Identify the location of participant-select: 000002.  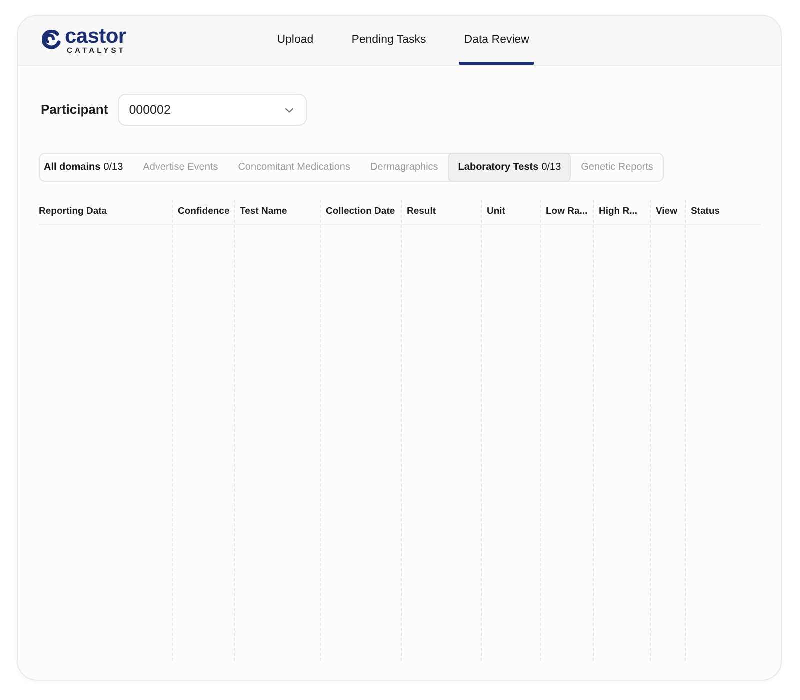
(213, 110).